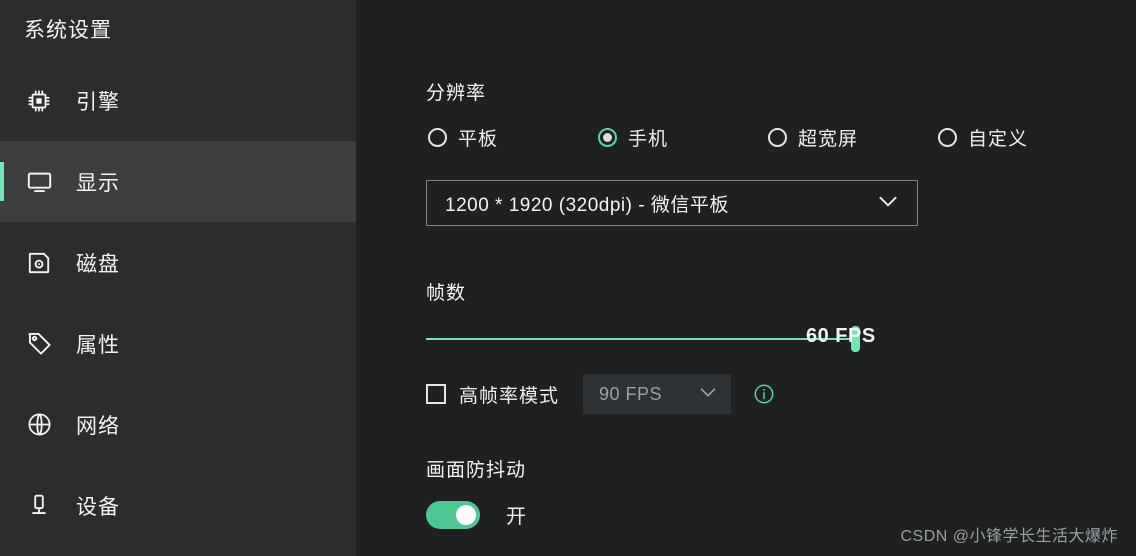 The width and height of the screenshot is (1136, 556). Describe the element at coordinates (178, 262) in the screenshot. I see `sidebar-item-disk: 磁盘` at that location.